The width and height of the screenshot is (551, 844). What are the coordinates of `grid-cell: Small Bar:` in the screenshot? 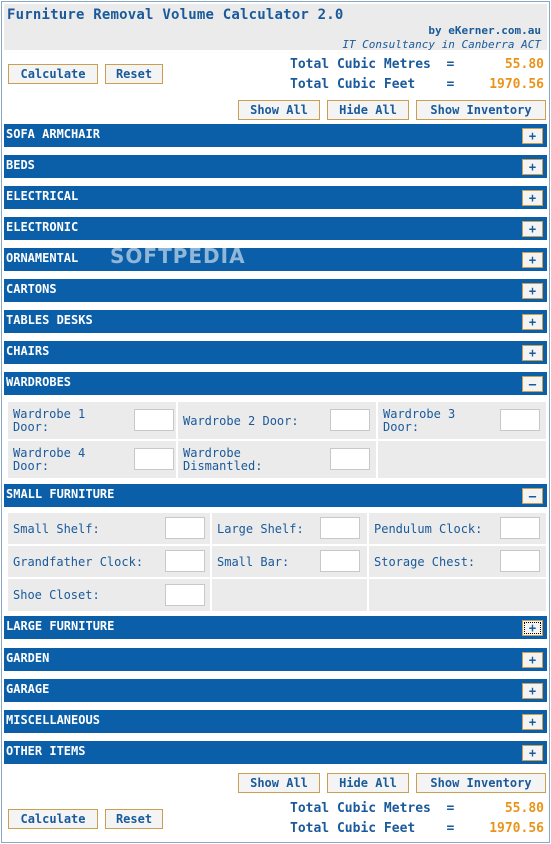 It's located at (289, 561).